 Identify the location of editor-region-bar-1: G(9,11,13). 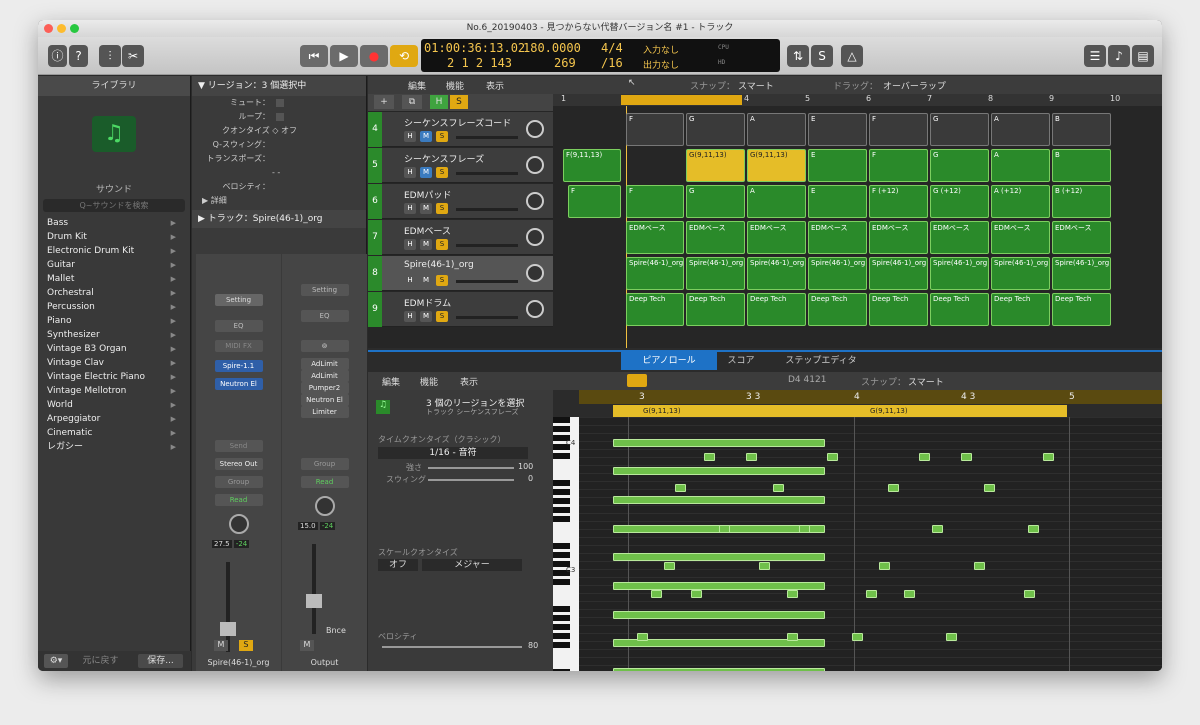
(733, 411).